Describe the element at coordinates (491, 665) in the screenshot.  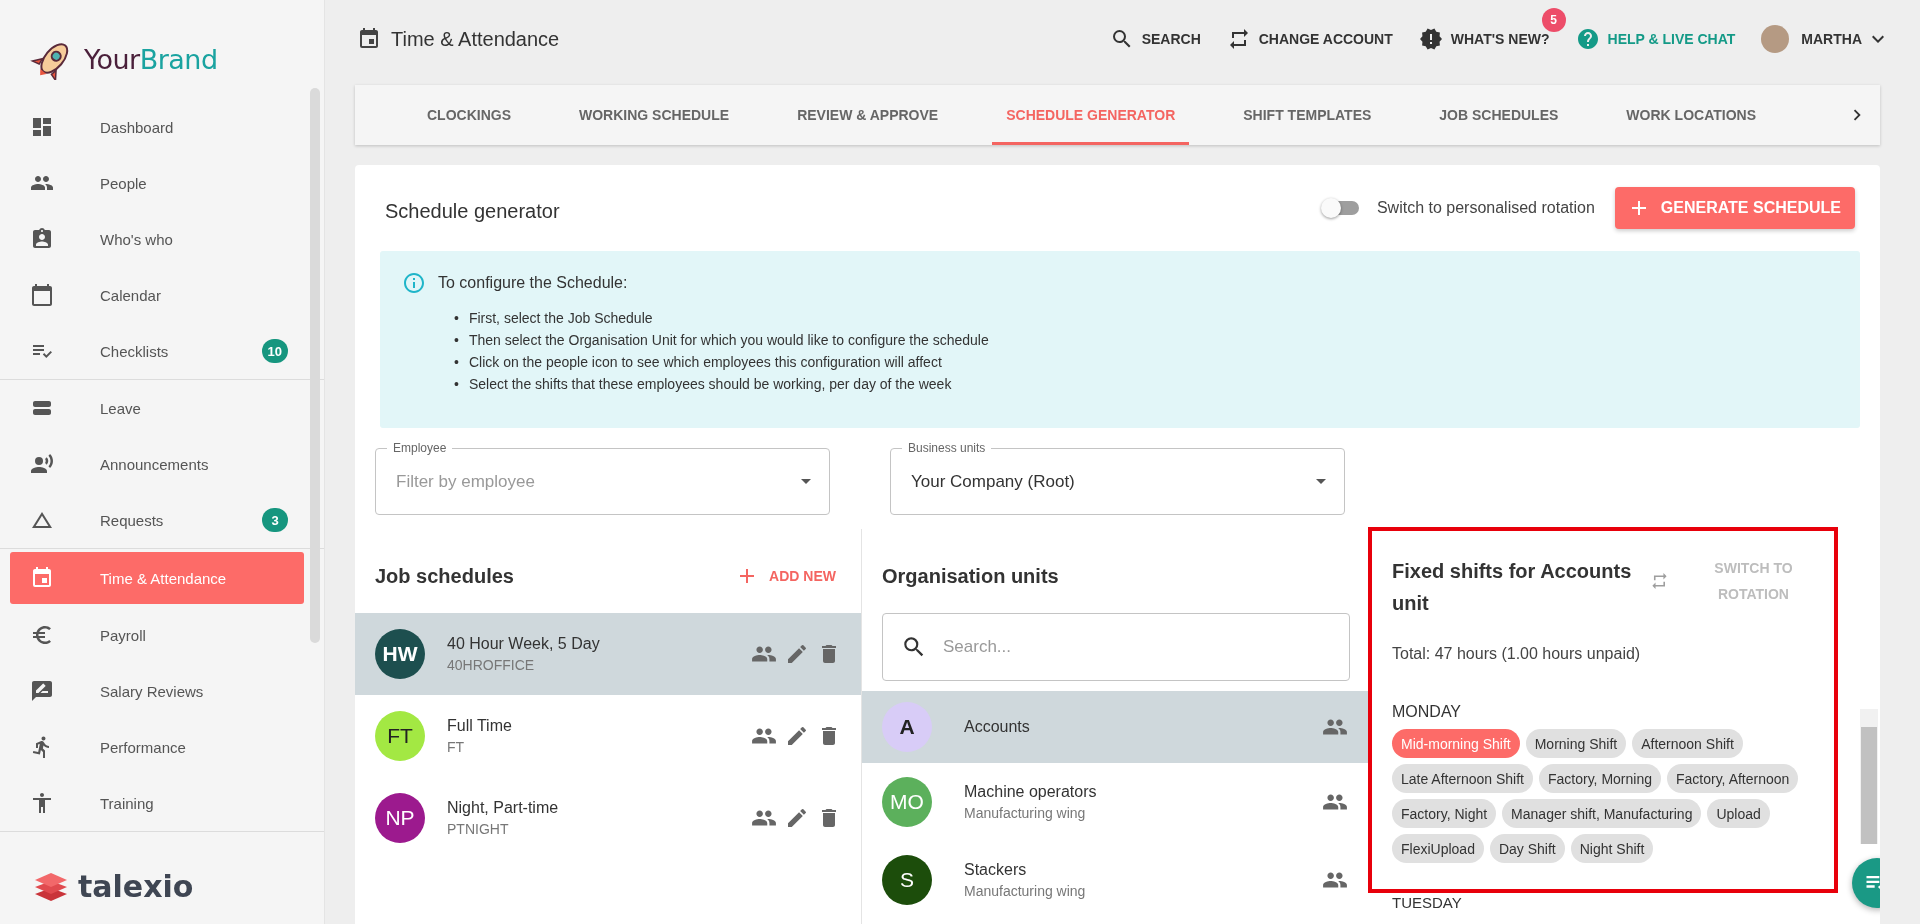
I see `row-subtitle: 40HROFFICE` at that location.